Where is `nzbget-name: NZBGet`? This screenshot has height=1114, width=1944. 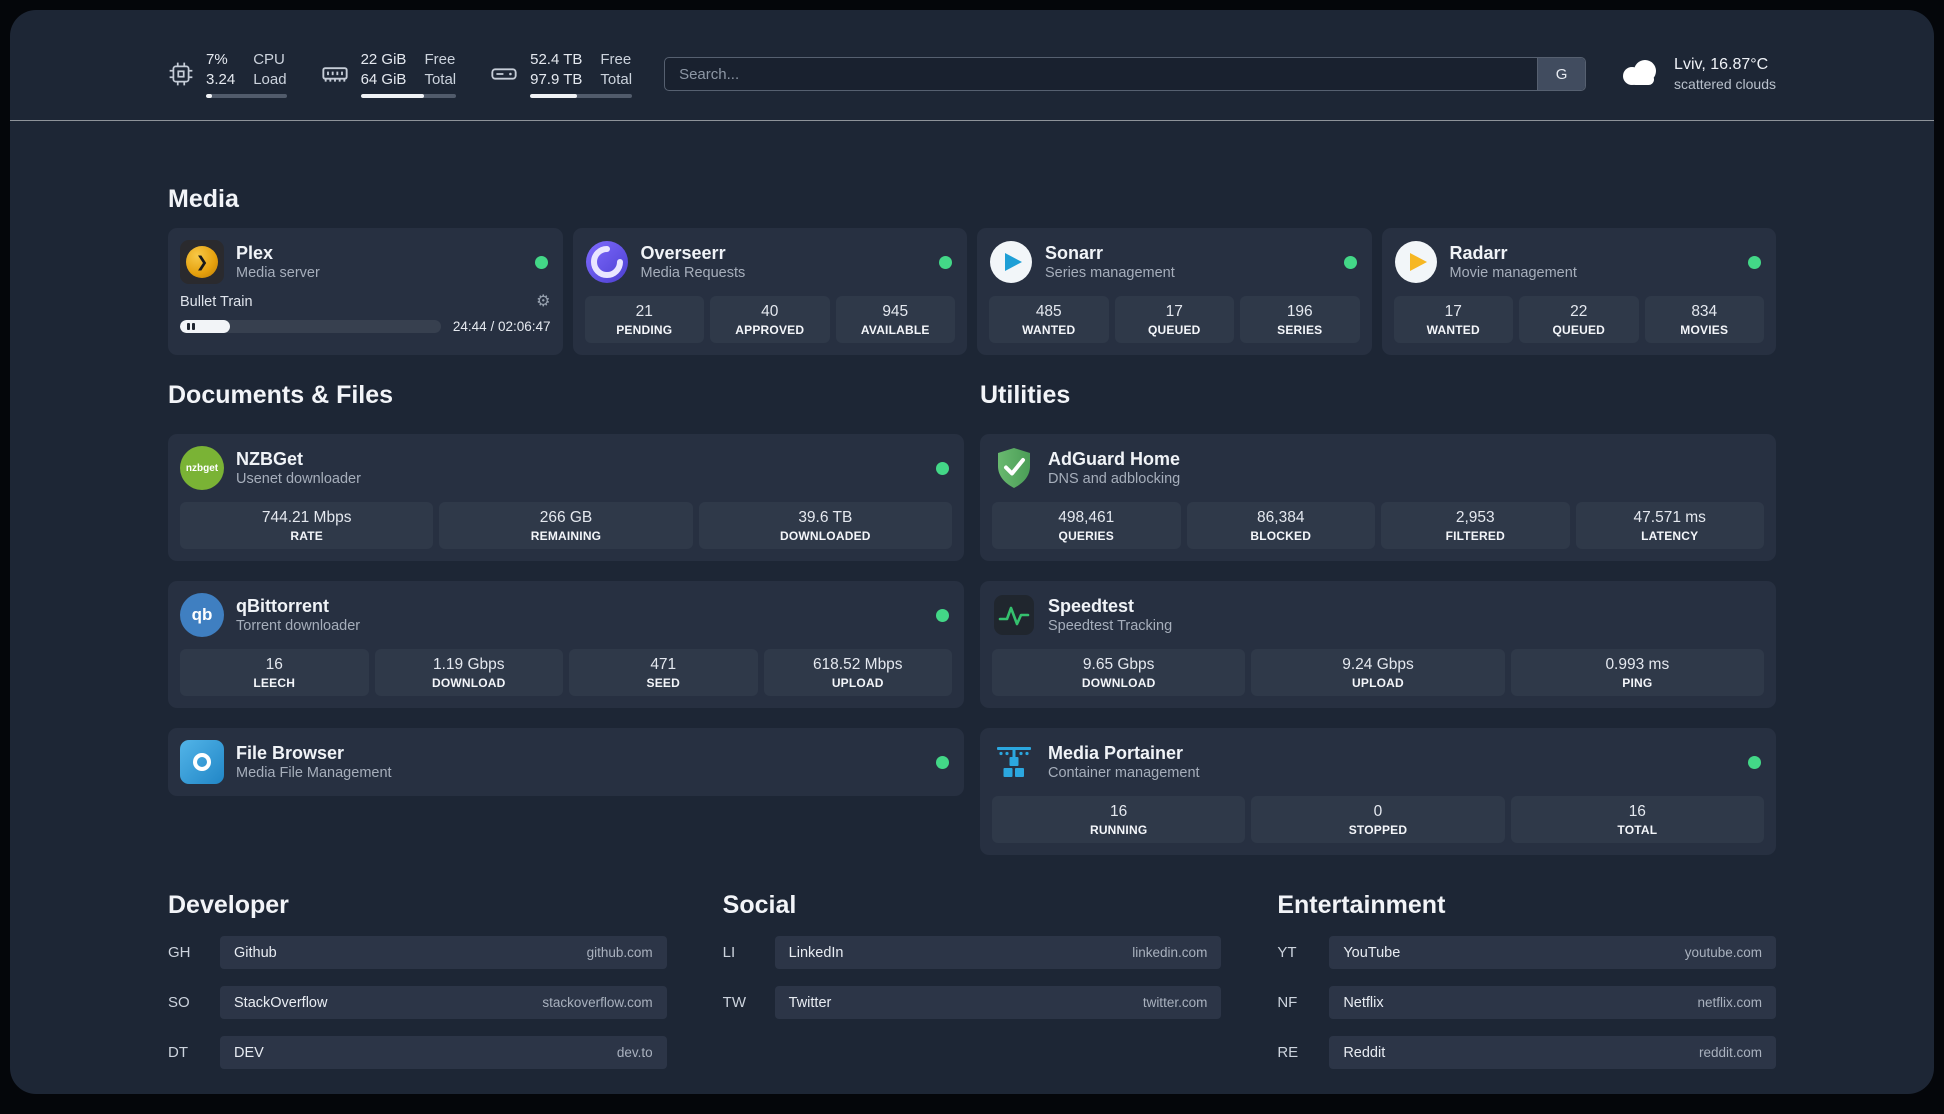 nzbget-name: NZBGet is located at coordinates (269, 458).